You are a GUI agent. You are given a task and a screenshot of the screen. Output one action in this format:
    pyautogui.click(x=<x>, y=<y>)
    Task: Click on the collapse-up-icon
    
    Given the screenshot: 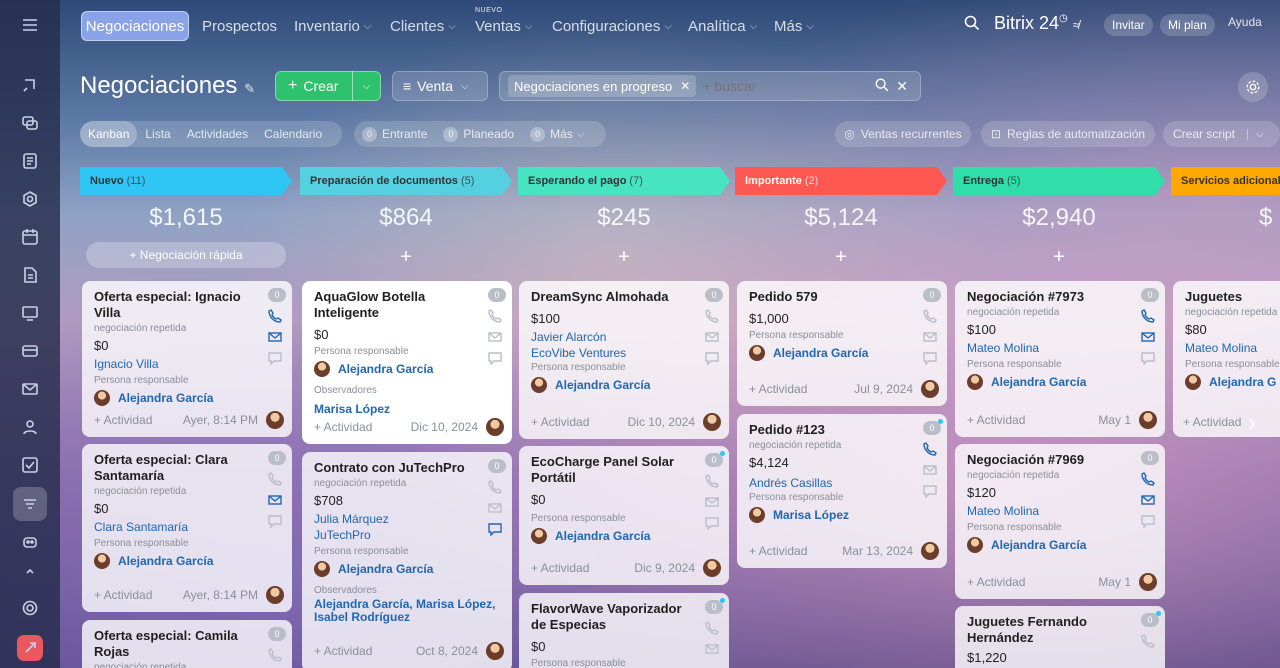 What is the action you would take?
    pyautogui.click(x=30, y=571)
    